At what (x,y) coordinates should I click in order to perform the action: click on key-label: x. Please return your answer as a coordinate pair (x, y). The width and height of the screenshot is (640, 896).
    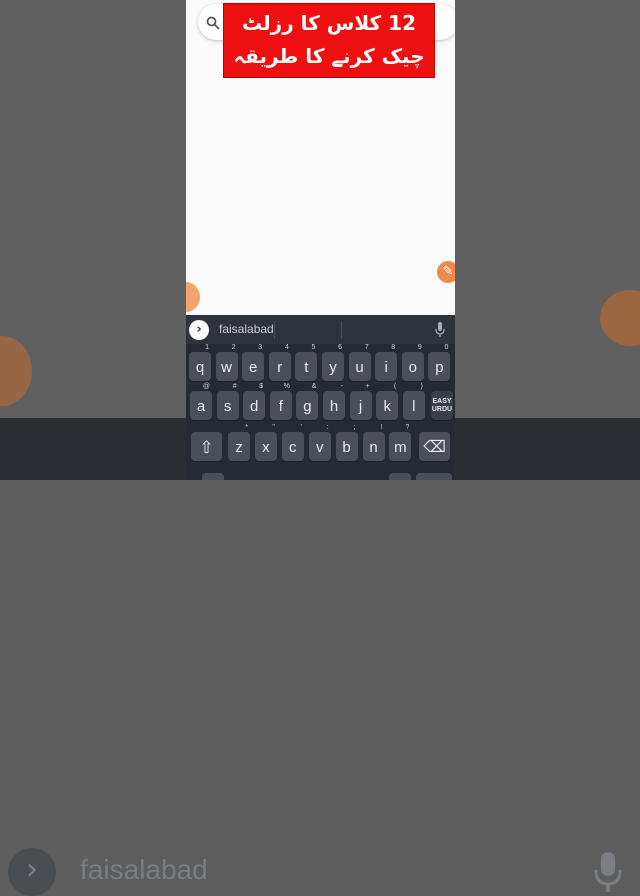
    Looking at the image, I should click on (266, 447).